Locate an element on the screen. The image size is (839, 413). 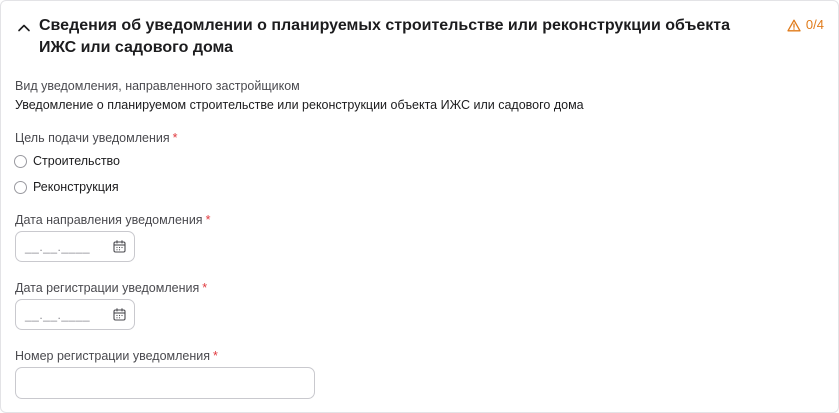
warning-triangle-icon is located at coordinates (794, 25).